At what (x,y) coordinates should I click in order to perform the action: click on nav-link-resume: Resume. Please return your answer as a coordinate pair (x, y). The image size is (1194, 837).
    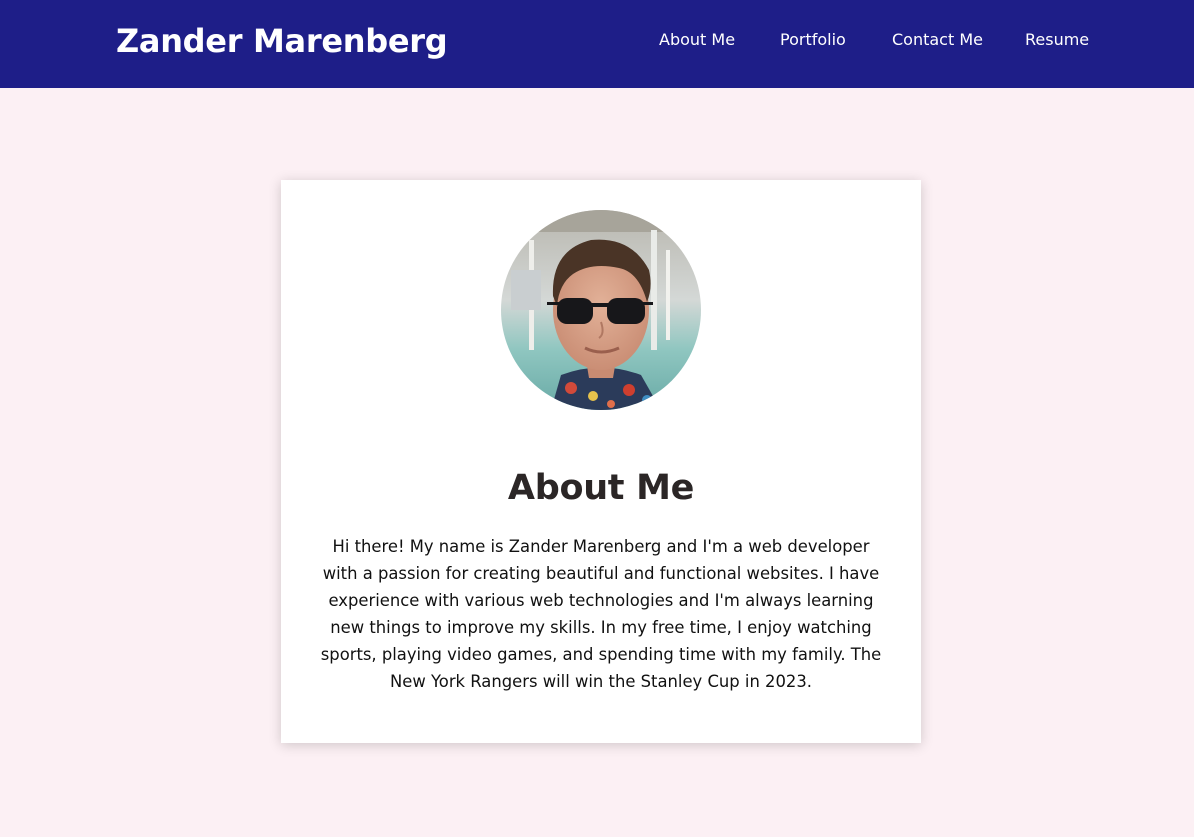
    Looking at the image, I should click on (1057, 40).